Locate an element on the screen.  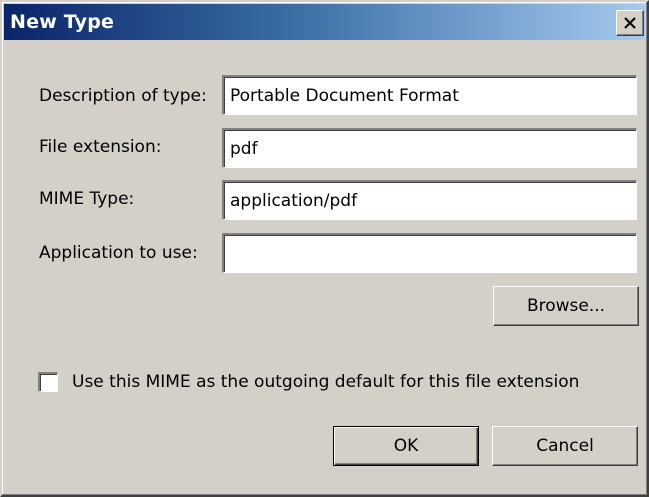
extension-field is located at coordinates (429, 148).